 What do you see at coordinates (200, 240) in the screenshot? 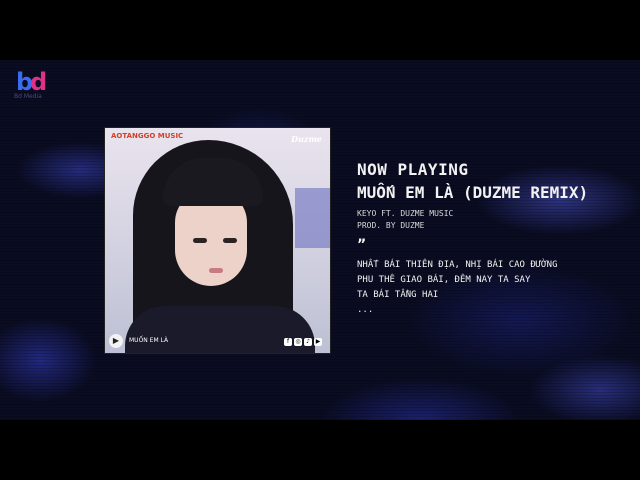
I see `cover-eye-left` at bounding box center [200, 240].